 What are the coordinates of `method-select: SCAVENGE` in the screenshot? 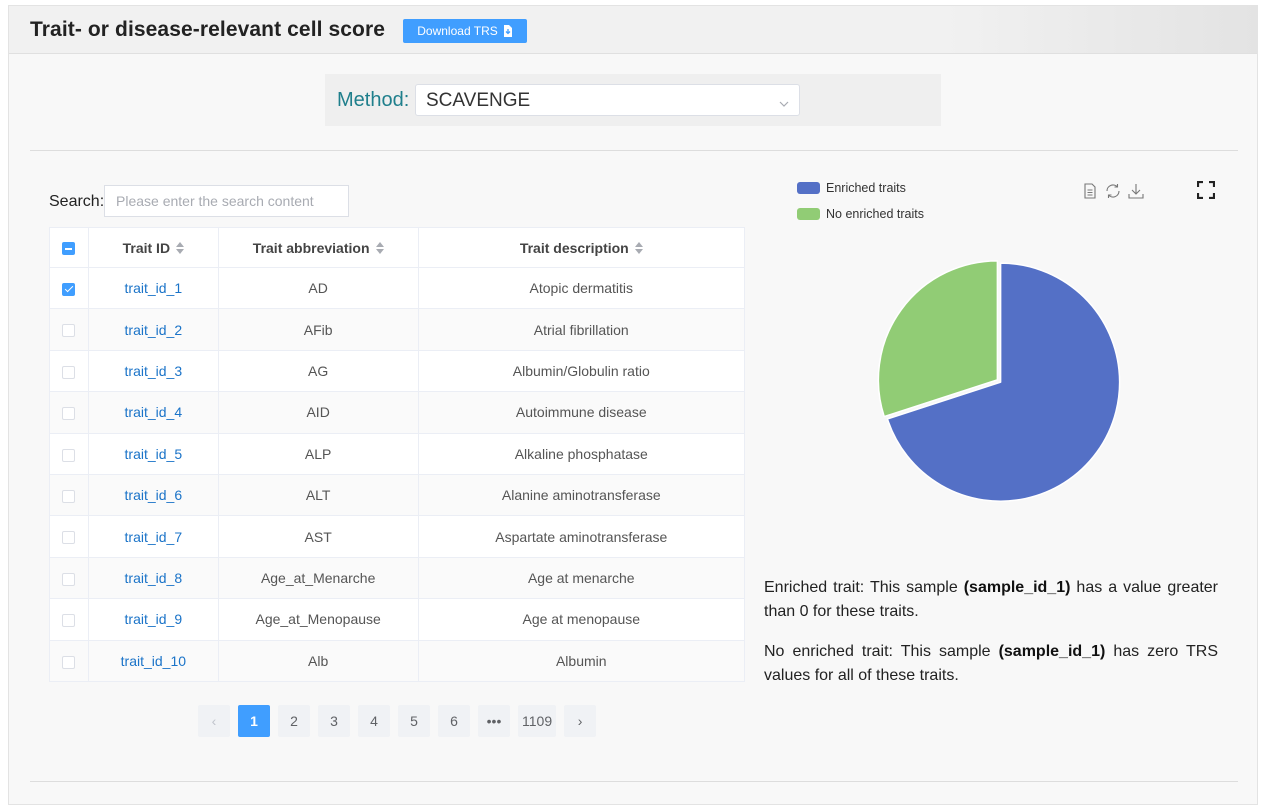 It's located at (607, 100).